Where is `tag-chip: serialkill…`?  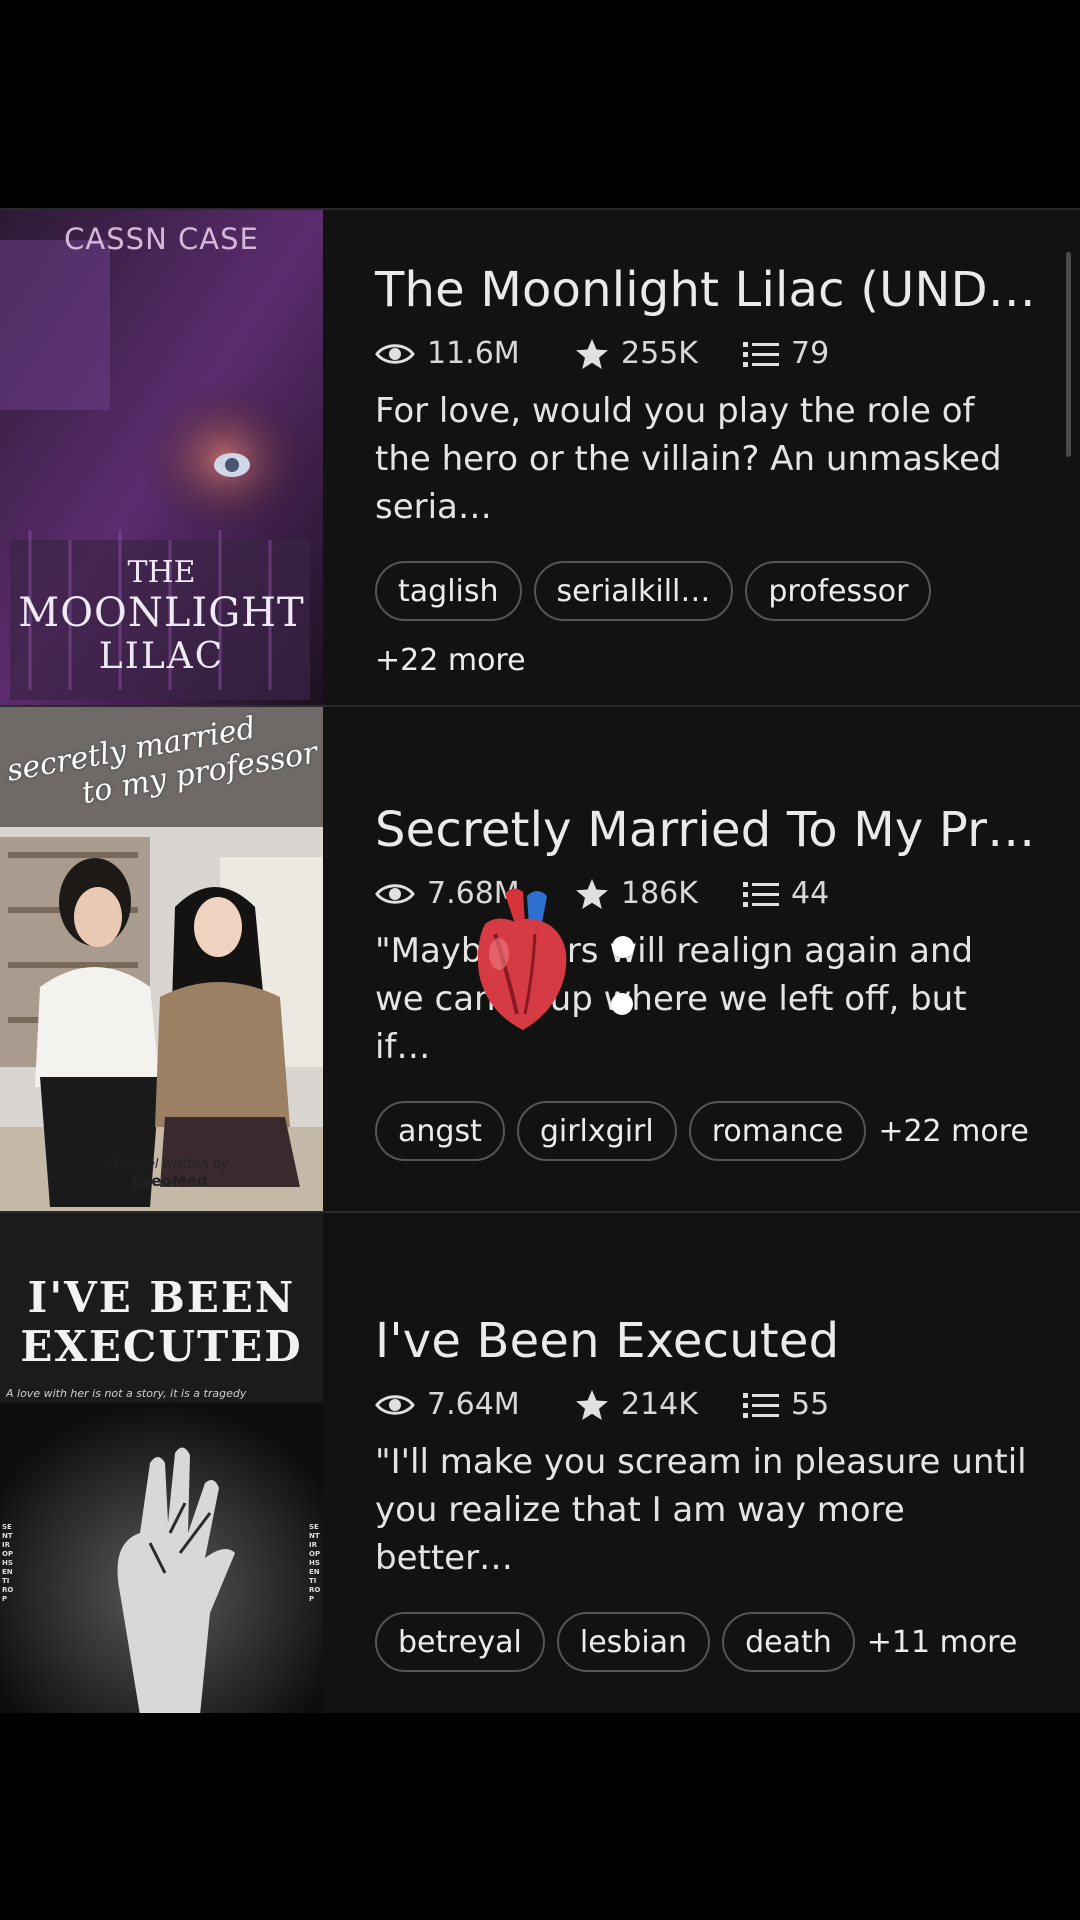 tag-chip: serialkill… is located at coordinates (633, 591).